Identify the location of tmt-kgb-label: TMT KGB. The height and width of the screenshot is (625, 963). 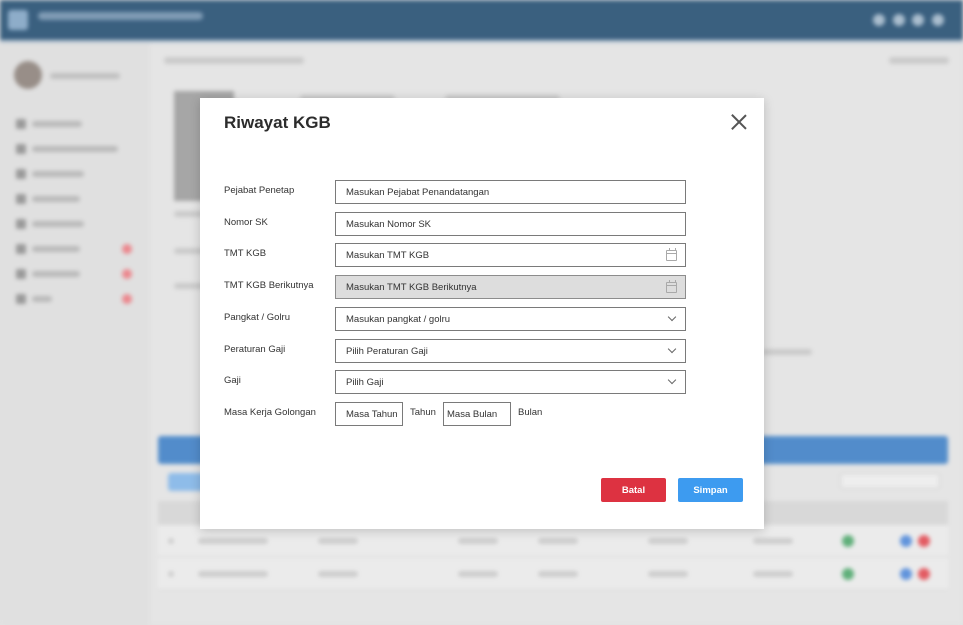
(245, 253).